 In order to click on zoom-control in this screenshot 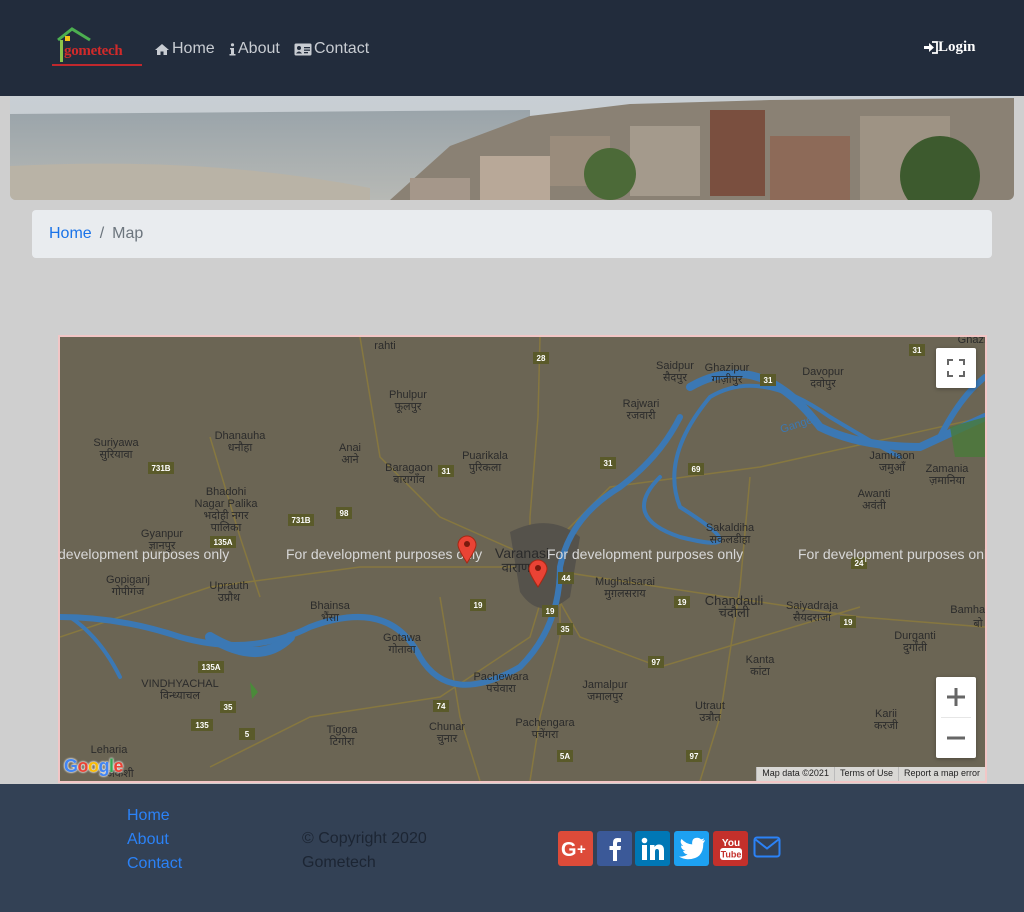, I will do `click(956, 717)`.